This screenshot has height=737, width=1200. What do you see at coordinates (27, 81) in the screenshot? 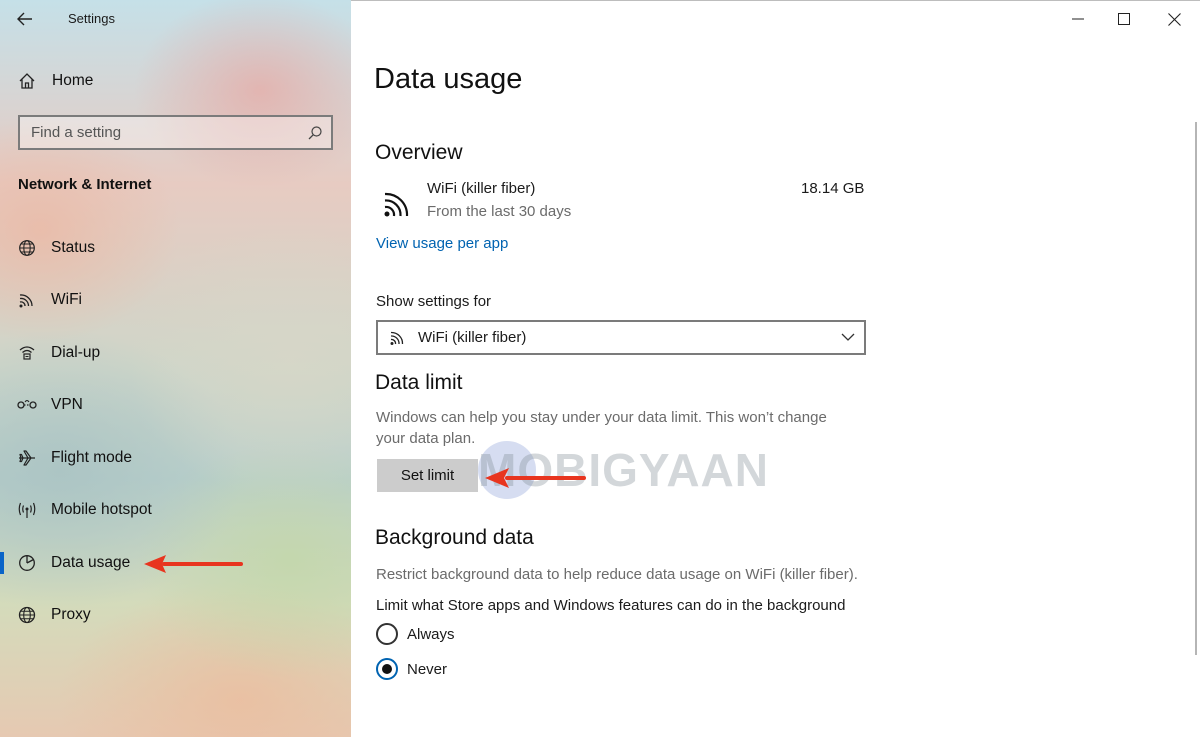
I see `home-icon` at bounding box center [27, 81].